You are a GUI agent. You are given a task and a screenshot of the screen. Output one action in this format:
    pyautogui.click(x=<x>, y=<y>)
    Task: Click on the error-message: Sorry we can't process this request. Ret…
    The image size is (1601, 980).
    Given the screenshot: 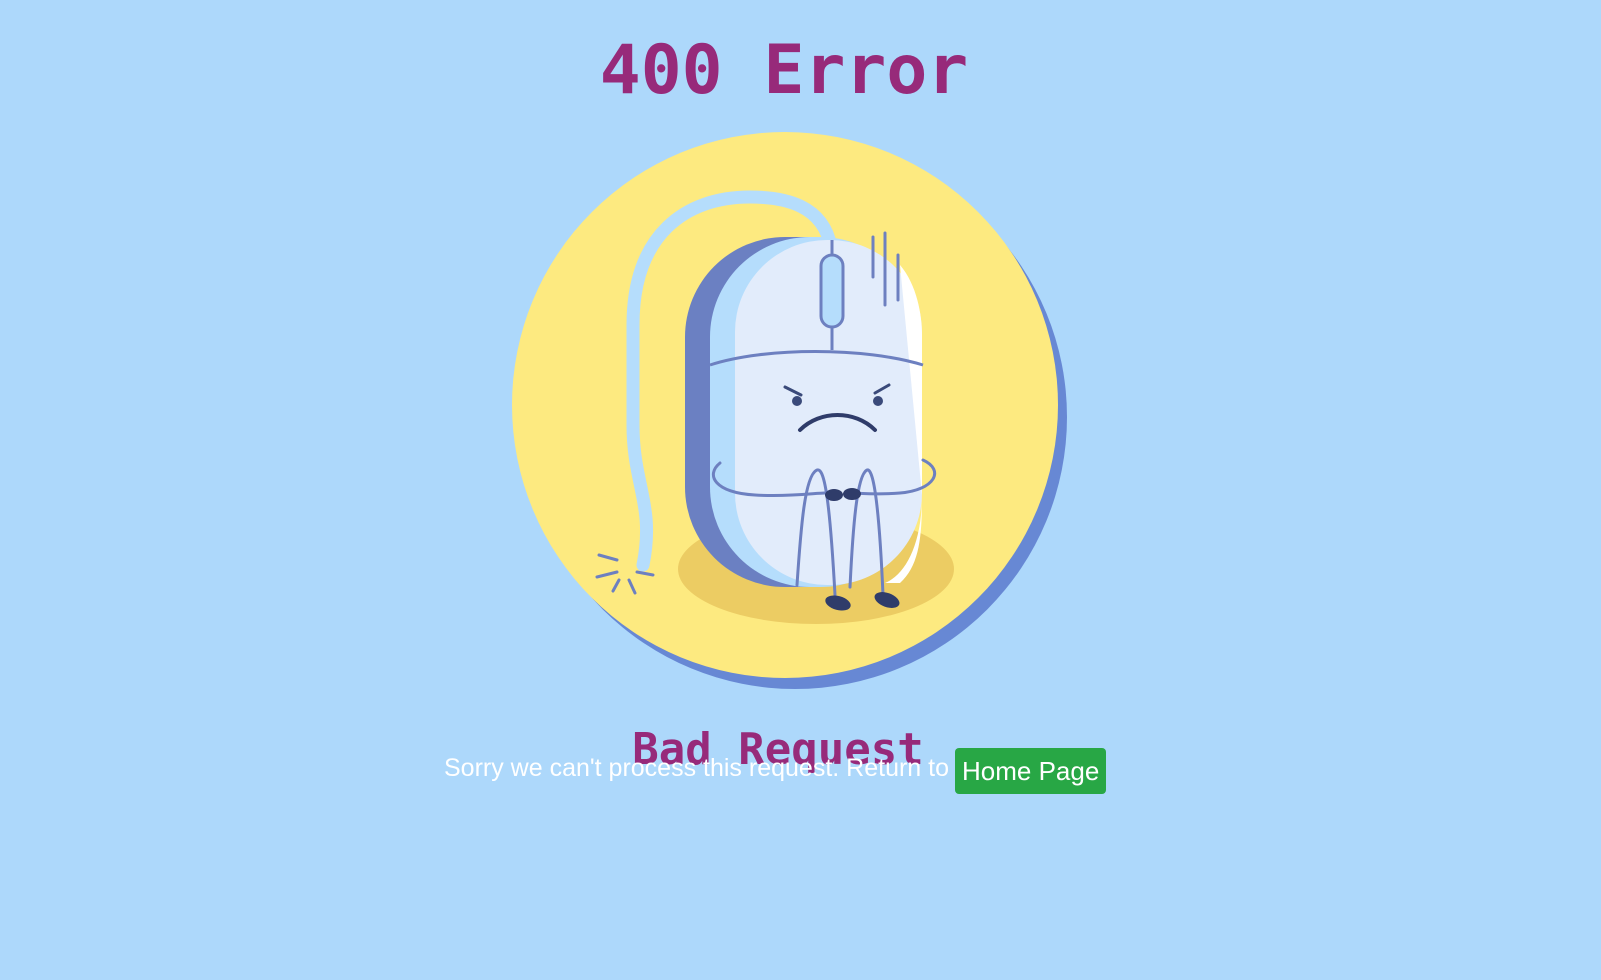 What is the action you would take?
    pyautogui.click(x=696, y=768)
    